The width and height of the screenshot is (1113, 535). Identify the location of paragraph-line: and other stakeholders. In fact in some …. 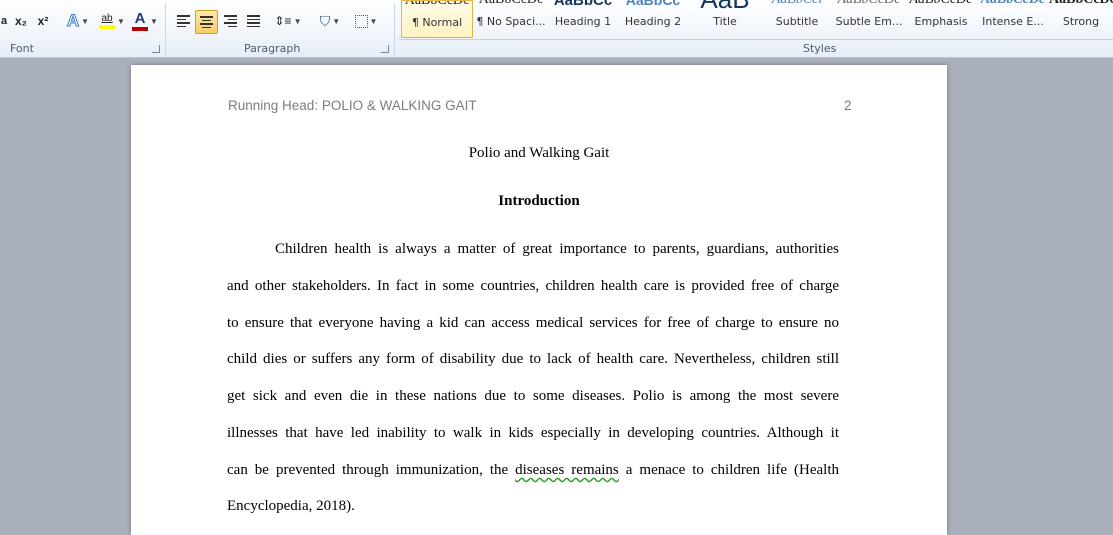
(533, 286).